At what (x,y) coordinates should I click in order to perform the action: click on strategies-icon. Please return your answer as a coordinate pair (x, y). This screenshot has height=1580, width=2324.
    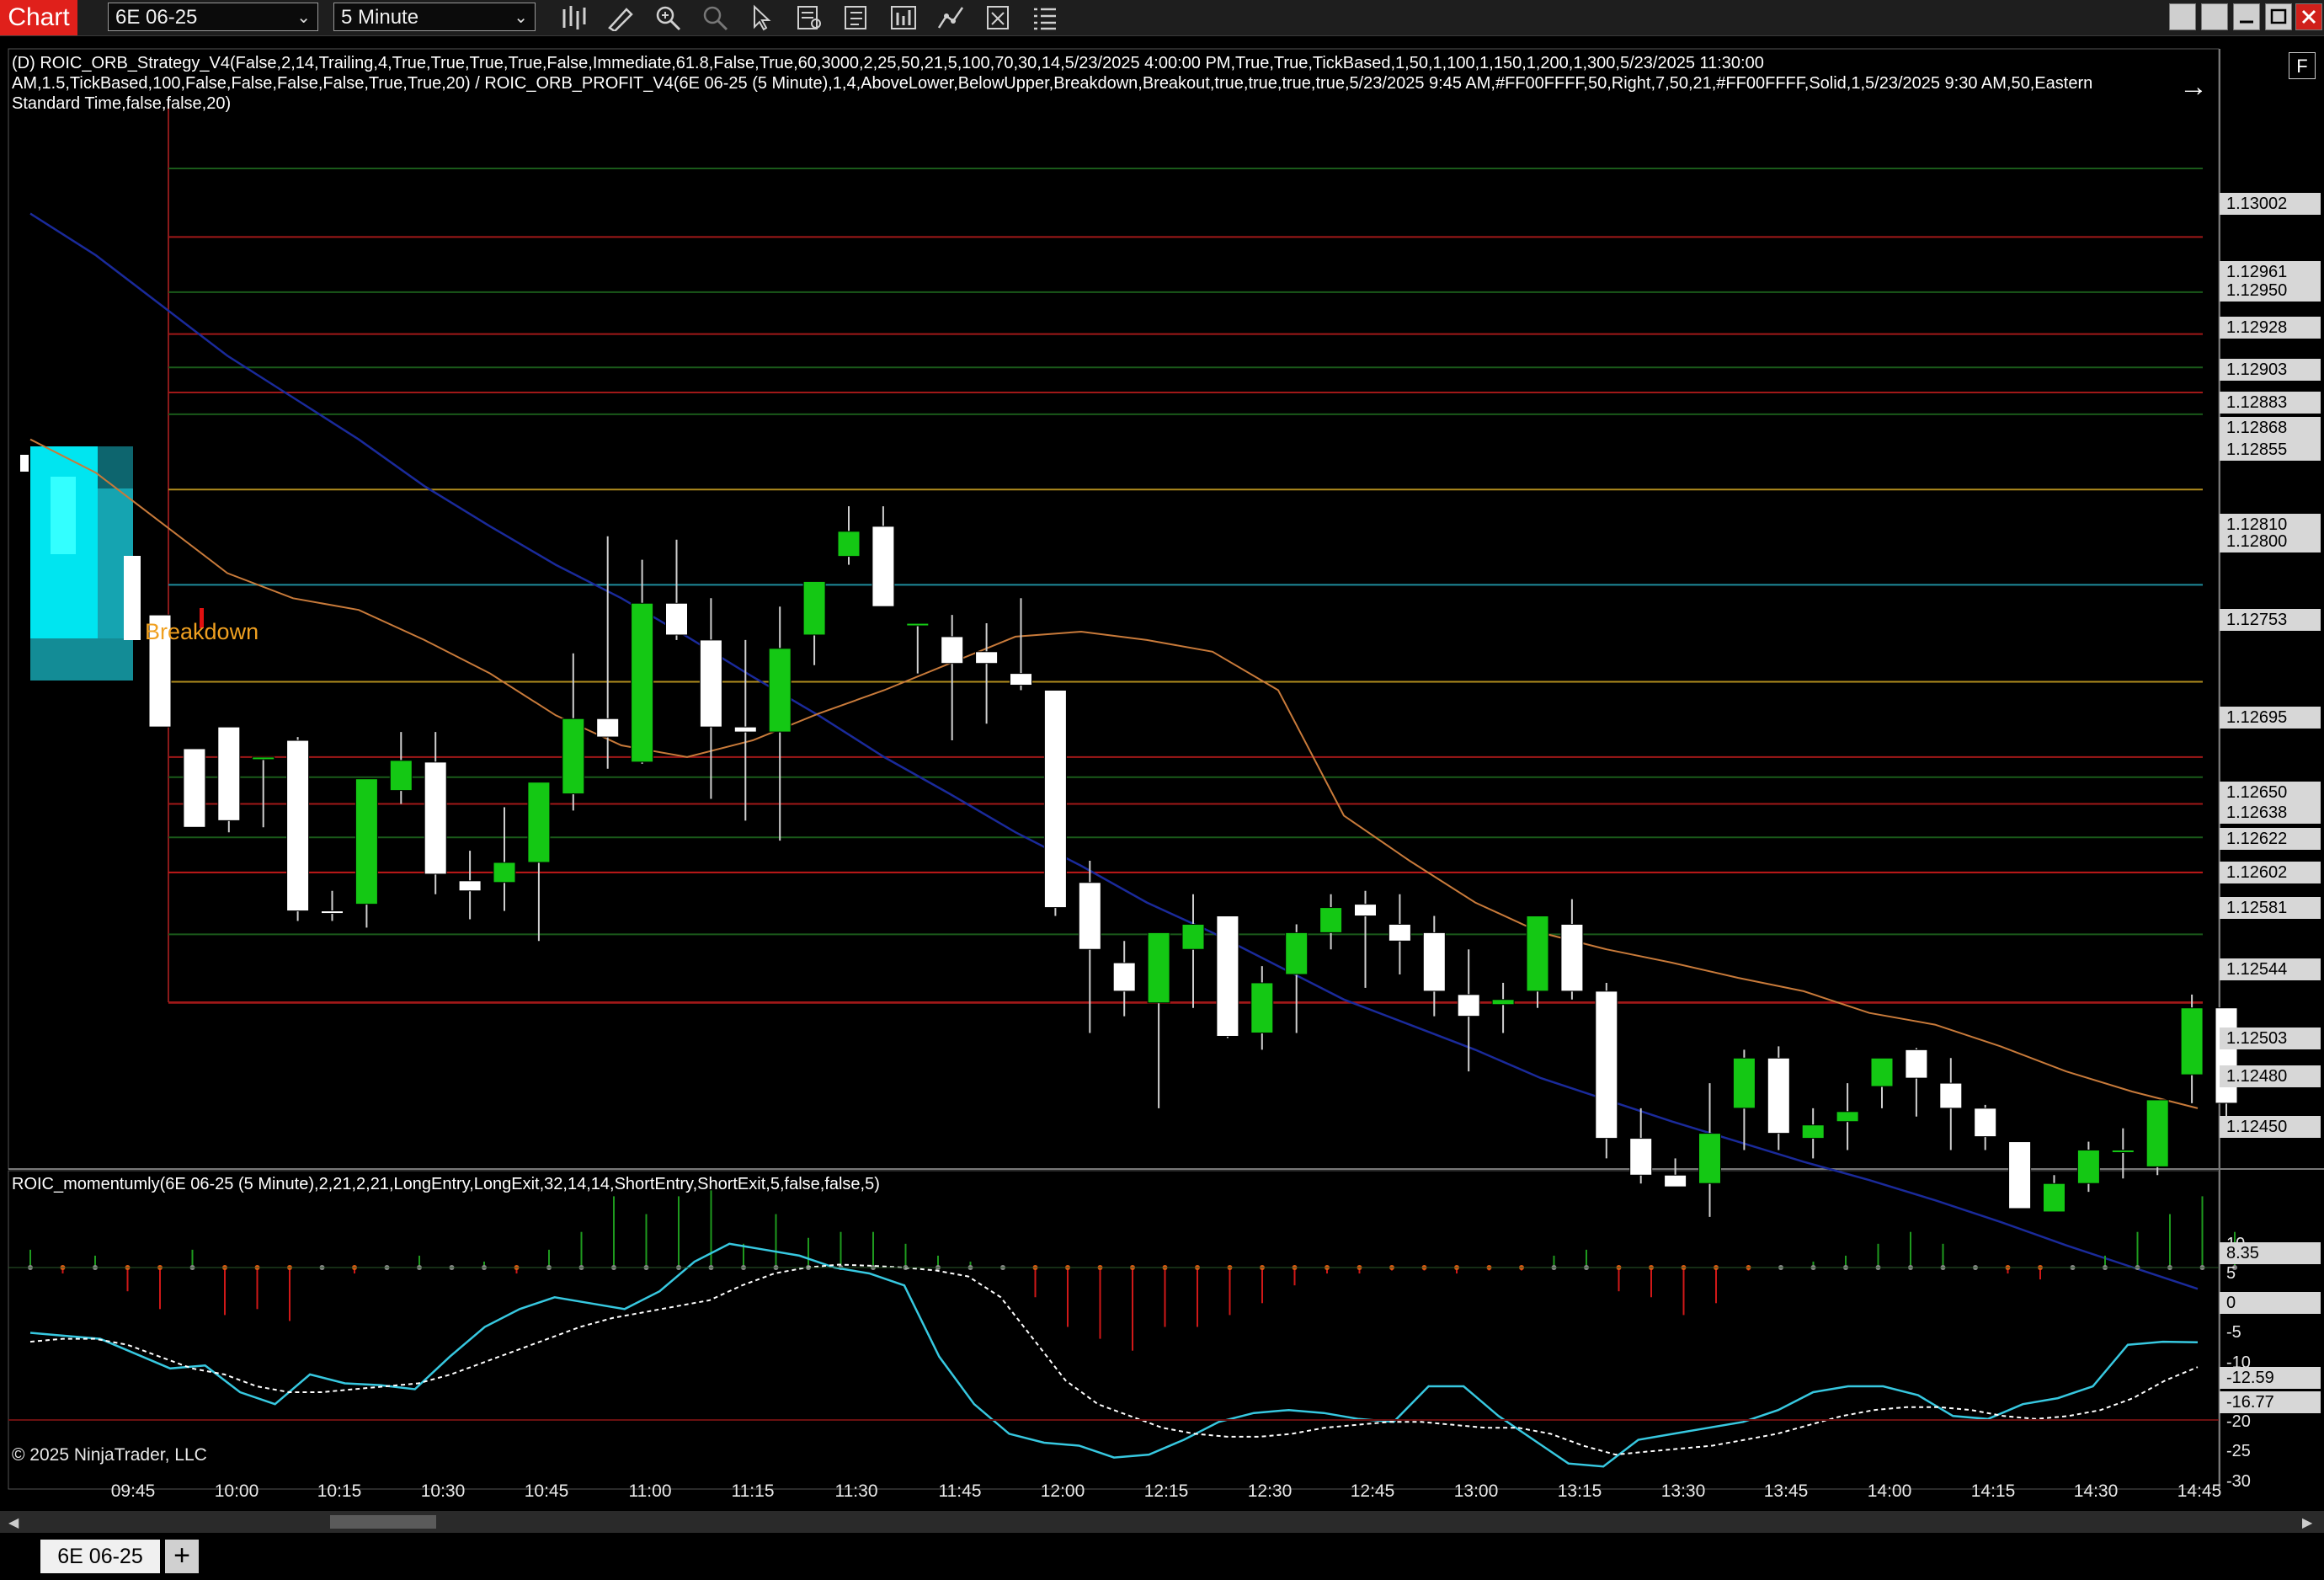
    Looking at the image, I should click on (950, 17).